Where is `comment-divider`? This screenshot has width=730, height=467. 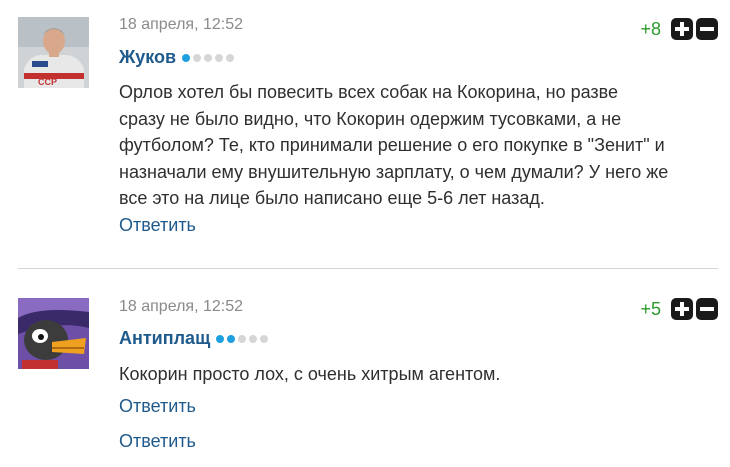
comment-divider is located at coordinates (368, 268).